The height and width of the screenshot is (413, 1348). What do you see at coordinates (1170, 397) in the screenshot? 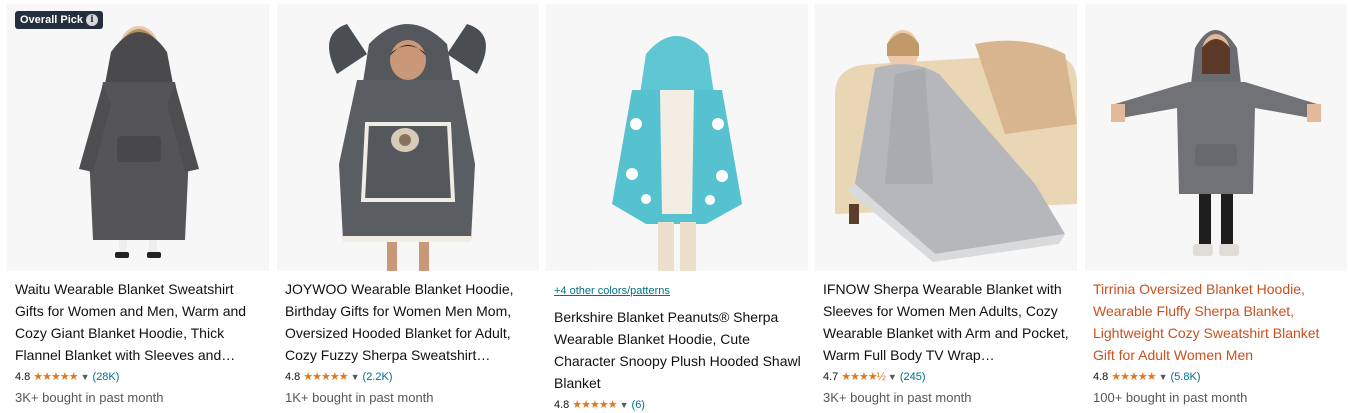
I see `bought-in-past-month: 100+ bought in past month` at bounding box center [1170, 397].